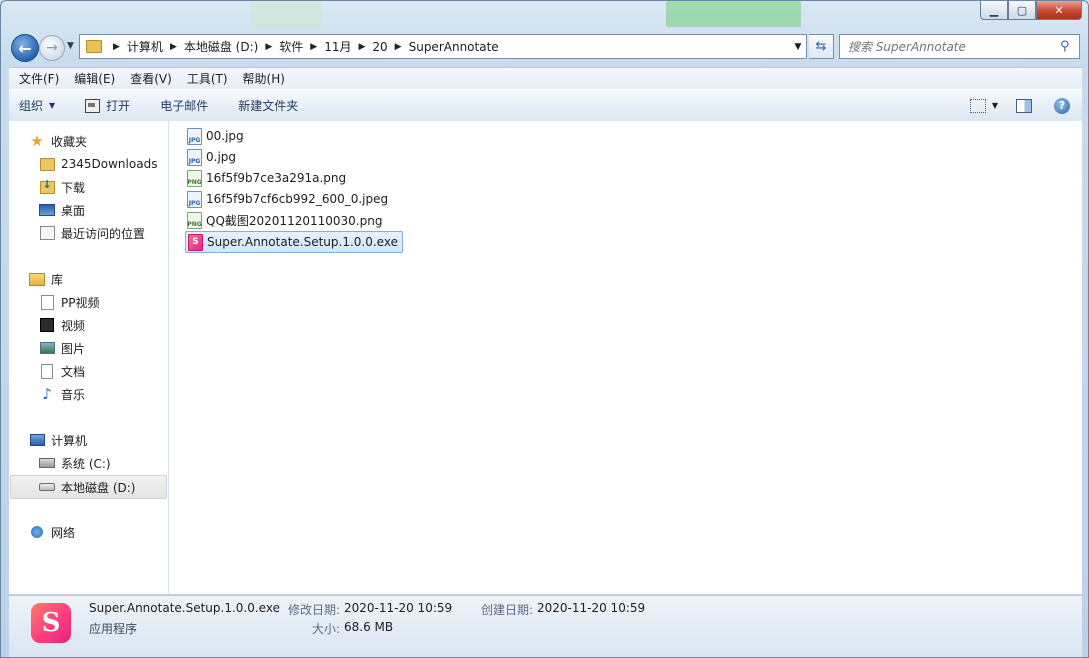  I want to click on sidebar-item-videos: 视频, so click(62, 325).